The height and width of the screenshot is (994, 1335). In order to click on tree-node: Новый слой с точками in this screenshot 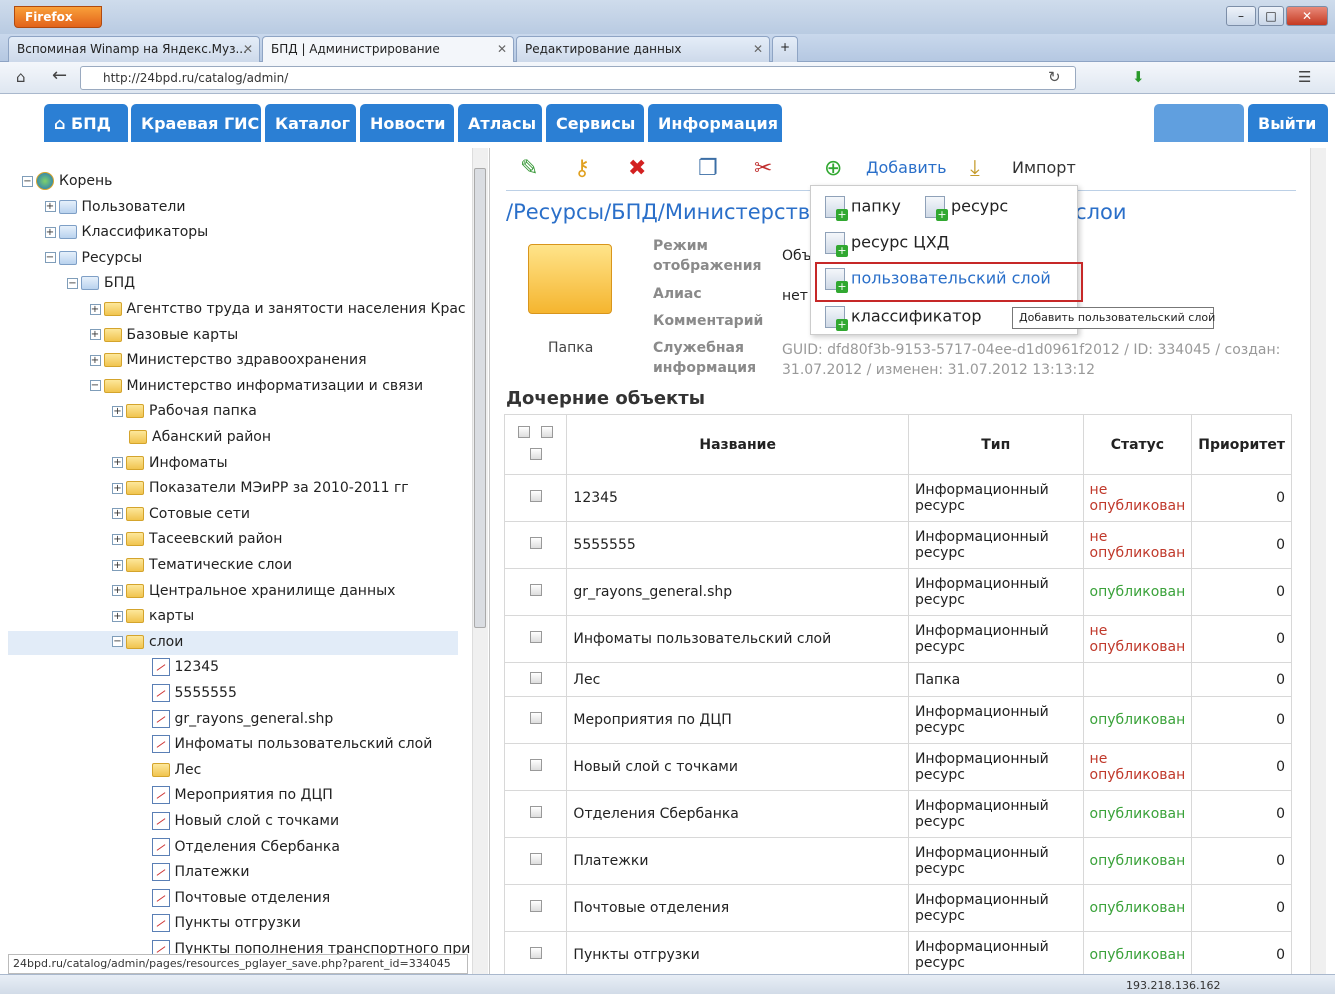, I will do `click(237, 822)`.